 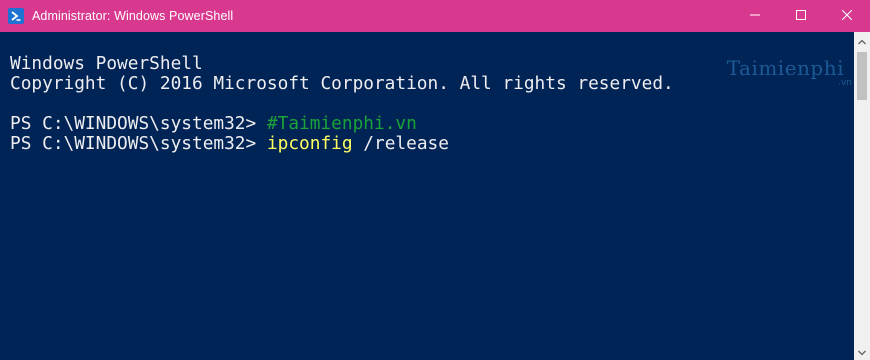 I want to click on maximize-icon, so click(x=801, y=16).